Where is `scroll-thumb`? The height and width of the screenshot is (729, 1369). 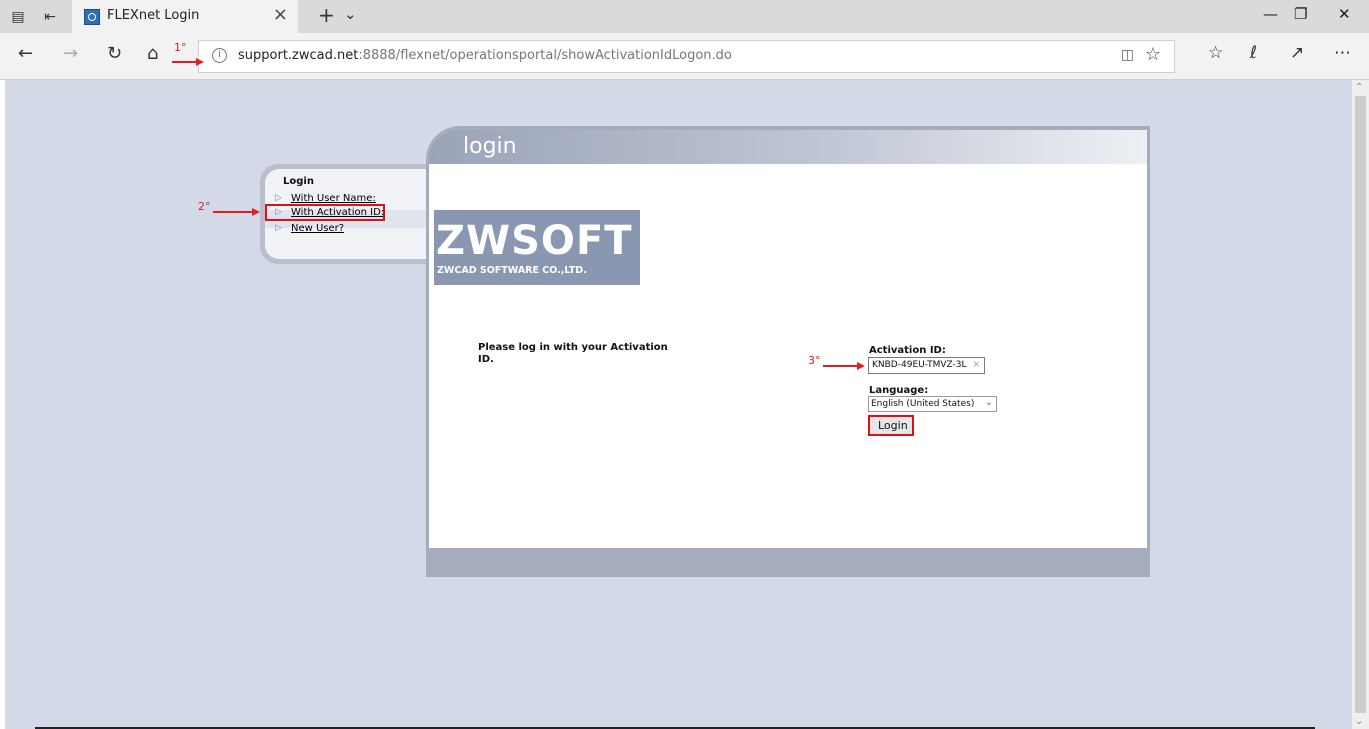
scroll-thumb is located at coordinates (1360, 404).